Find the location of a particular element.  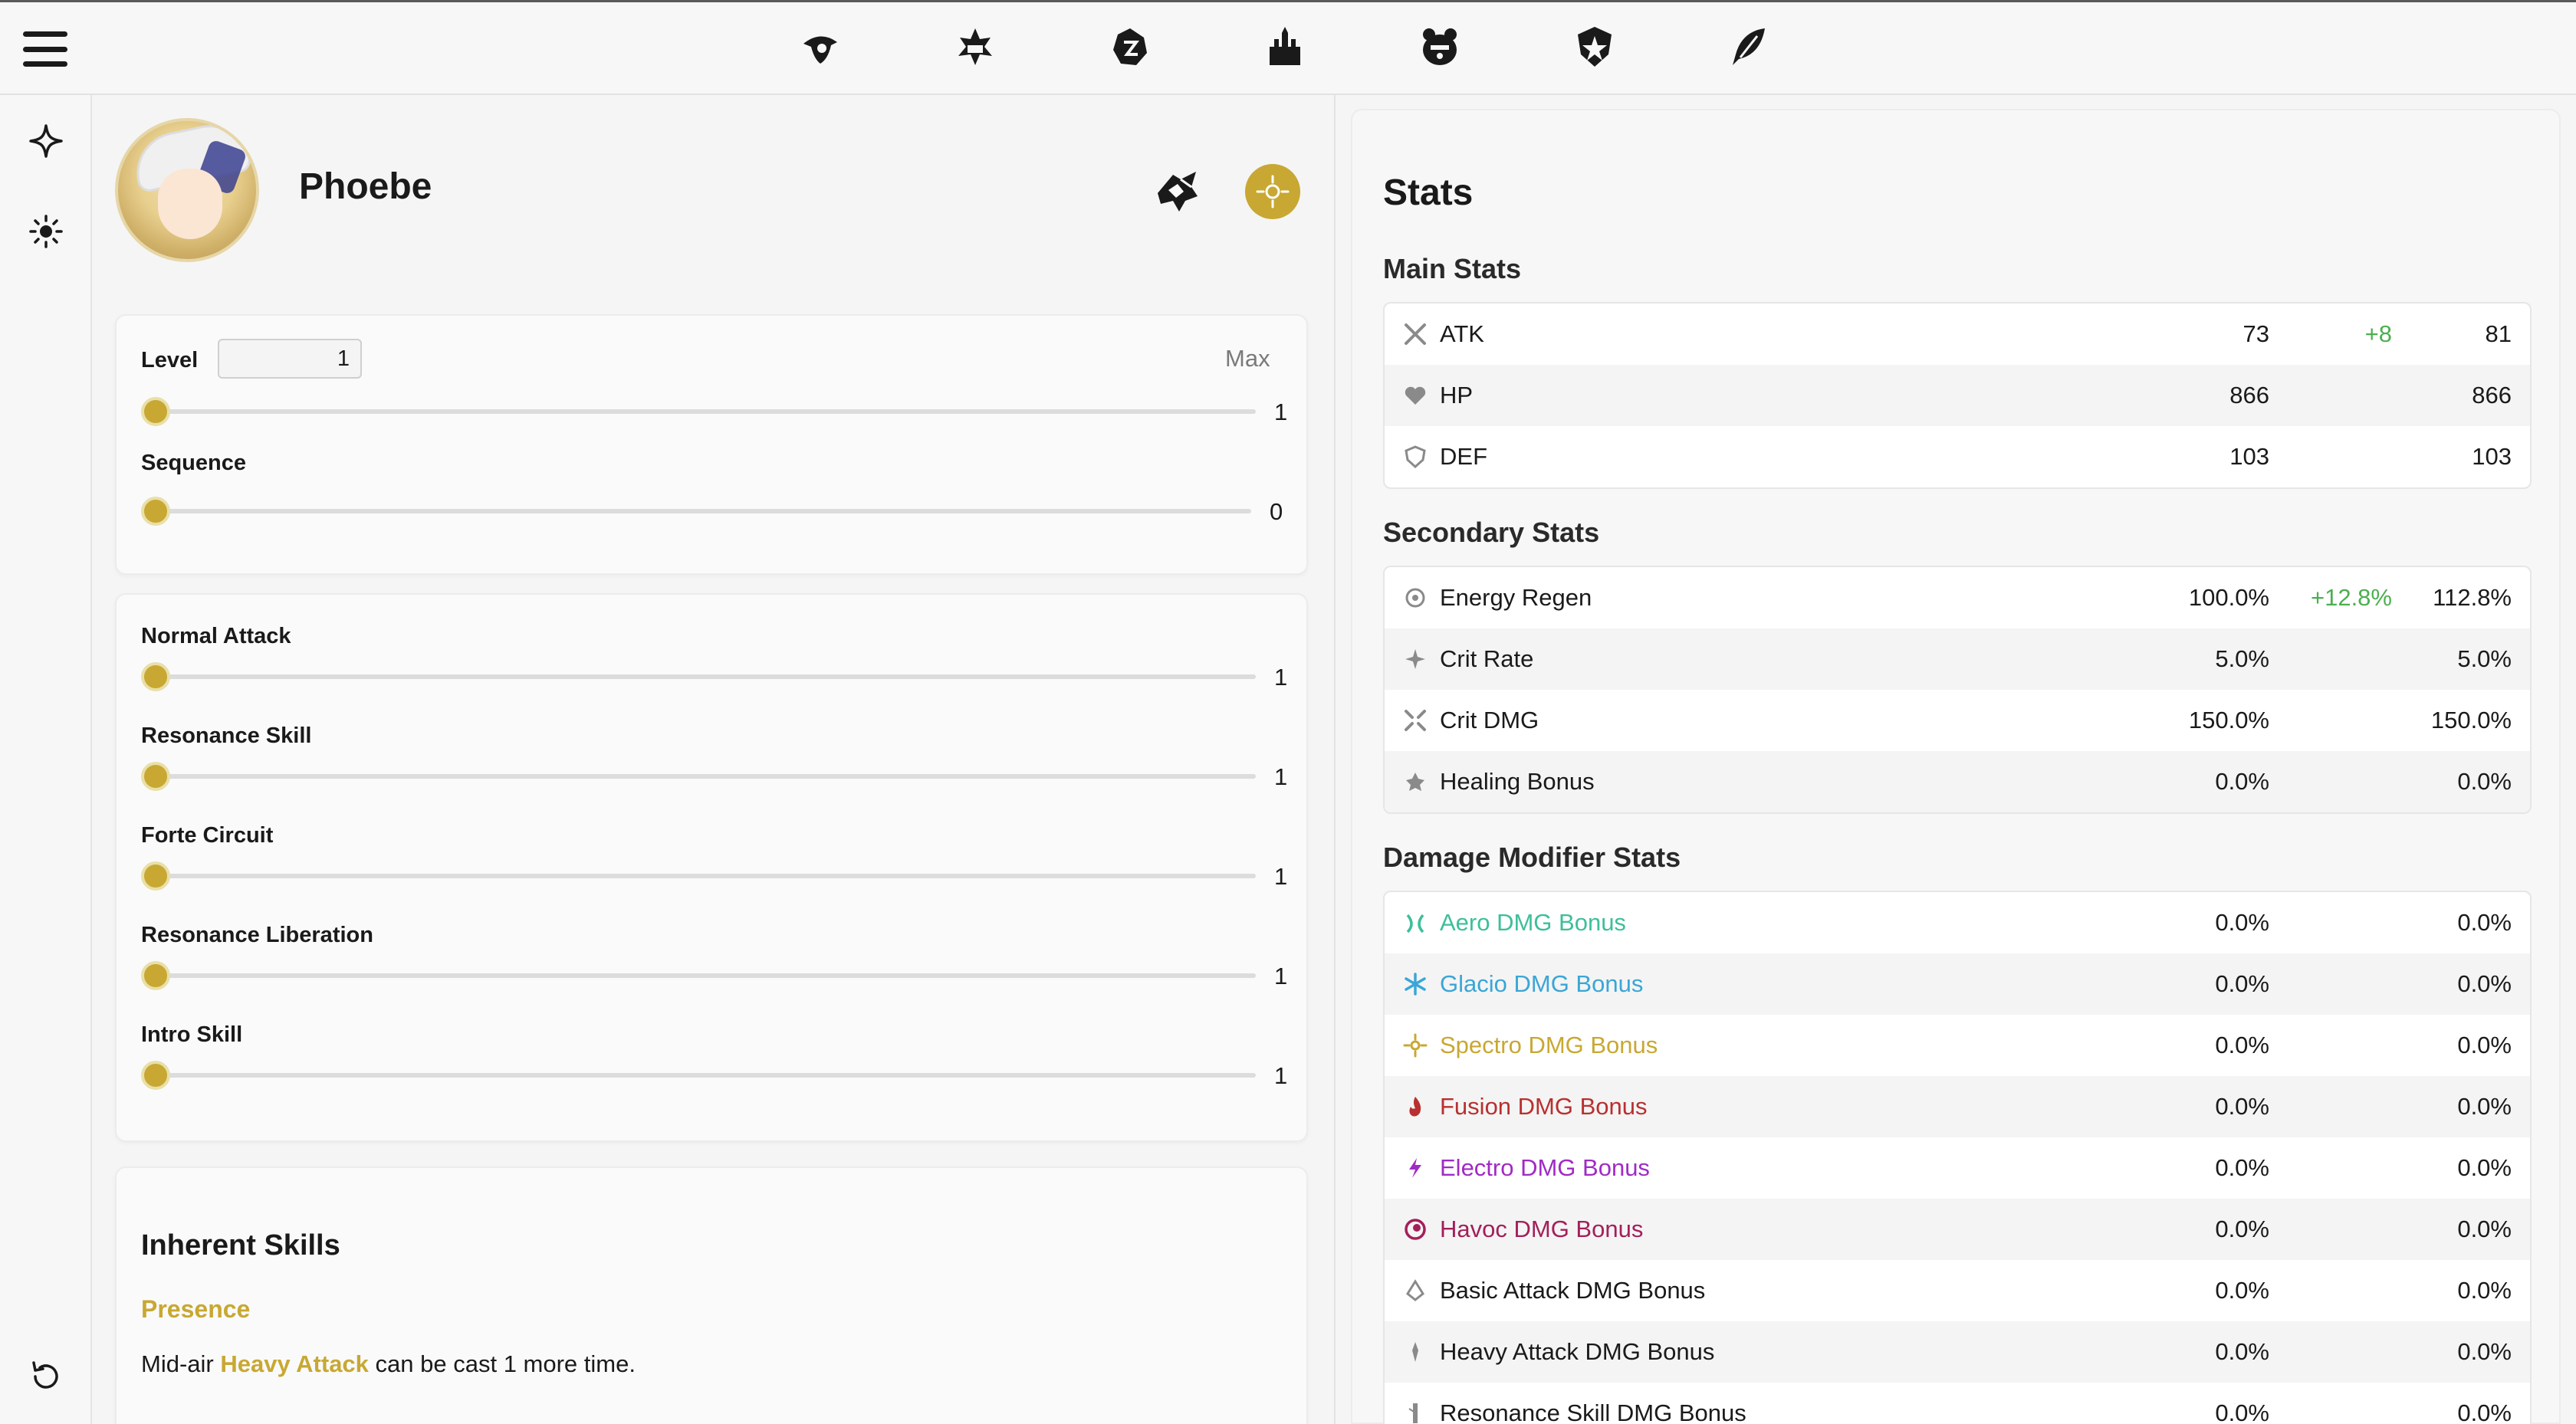

stat-row: Aero DMG Bonus 0.0% 0.0% is located at coordinates (1958, 922).